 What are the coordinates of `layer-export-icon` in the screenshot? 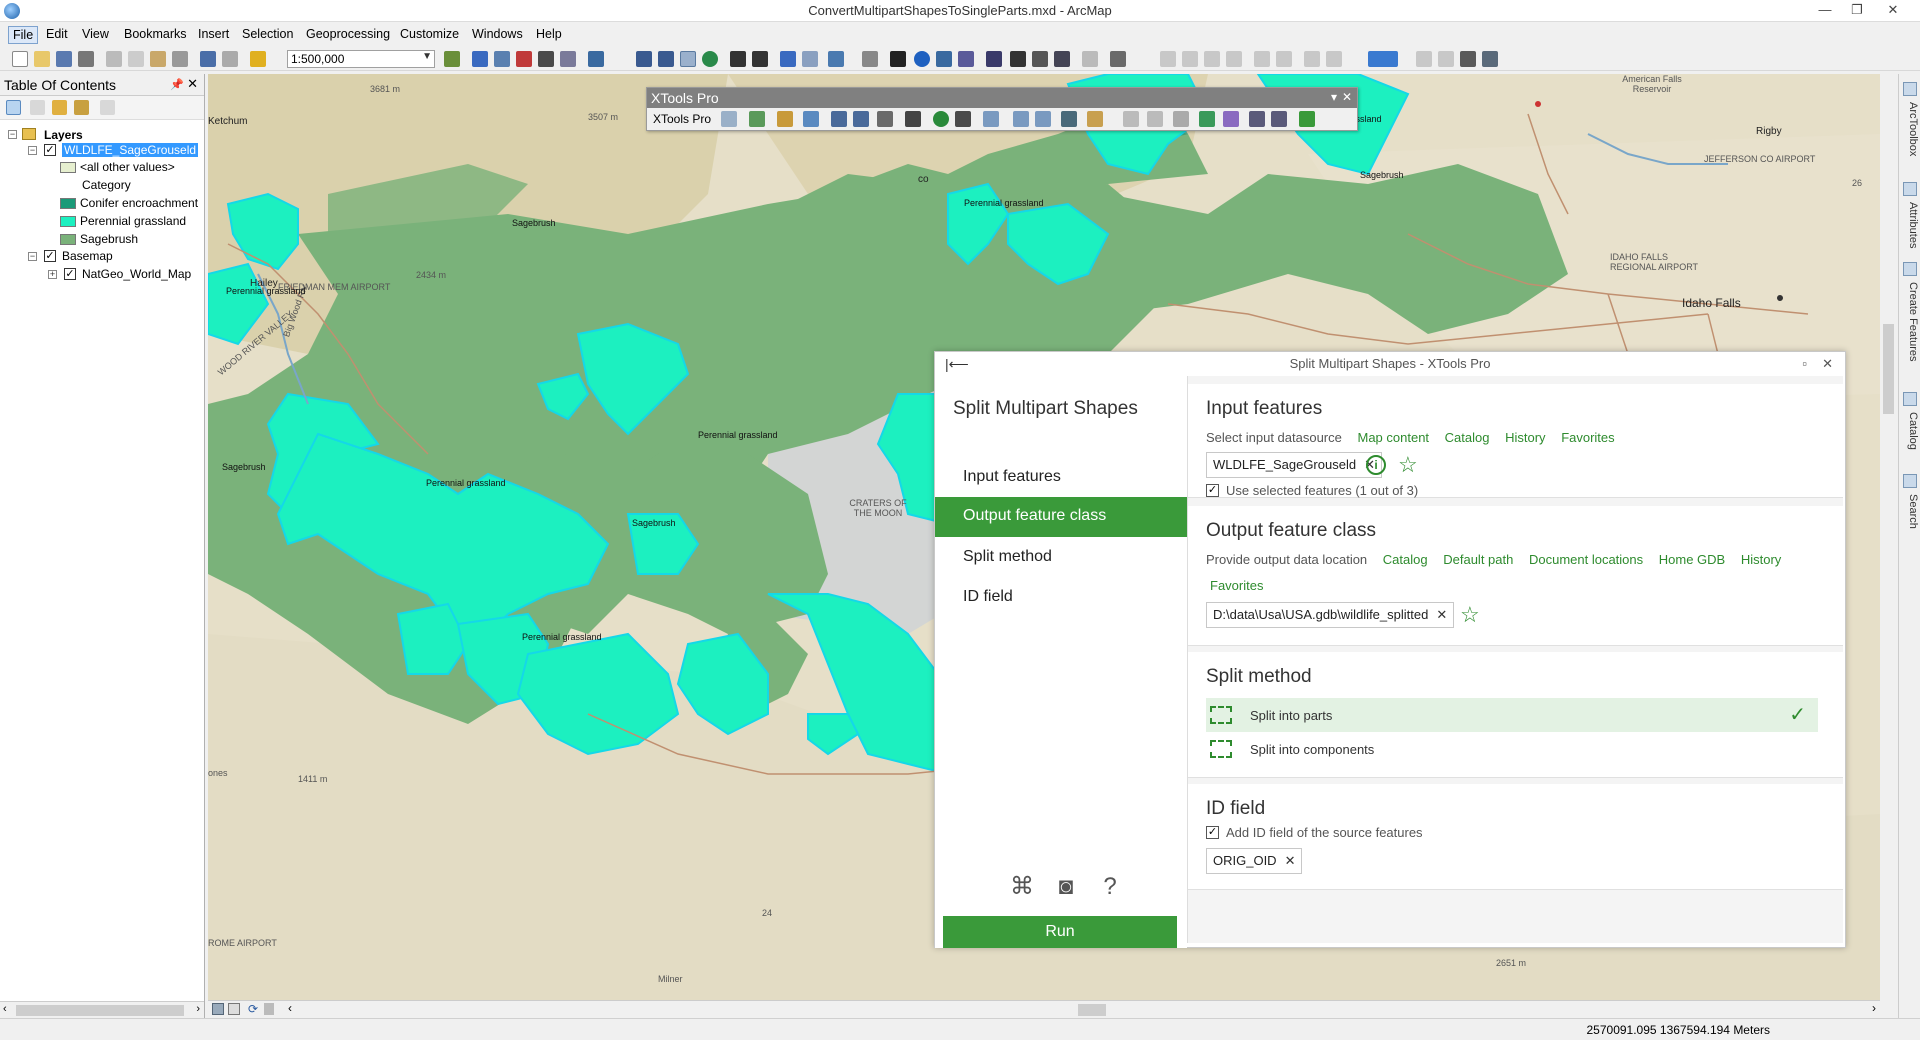 It's located at (1069, 119).